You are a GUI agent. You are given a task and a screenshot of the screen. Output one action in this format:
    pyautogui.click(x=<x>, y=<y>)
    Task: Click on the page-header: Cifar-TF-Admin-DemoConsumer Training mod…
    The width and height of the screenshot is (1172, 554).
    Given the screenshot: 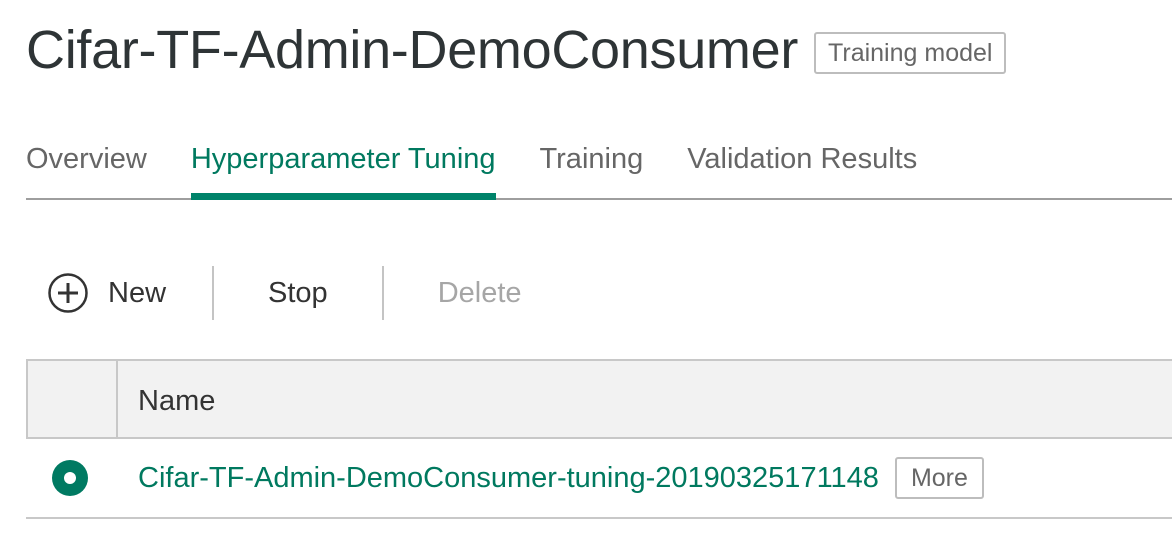 What is the action you would take?
    pyautogui.click(x=516, y=50)
    